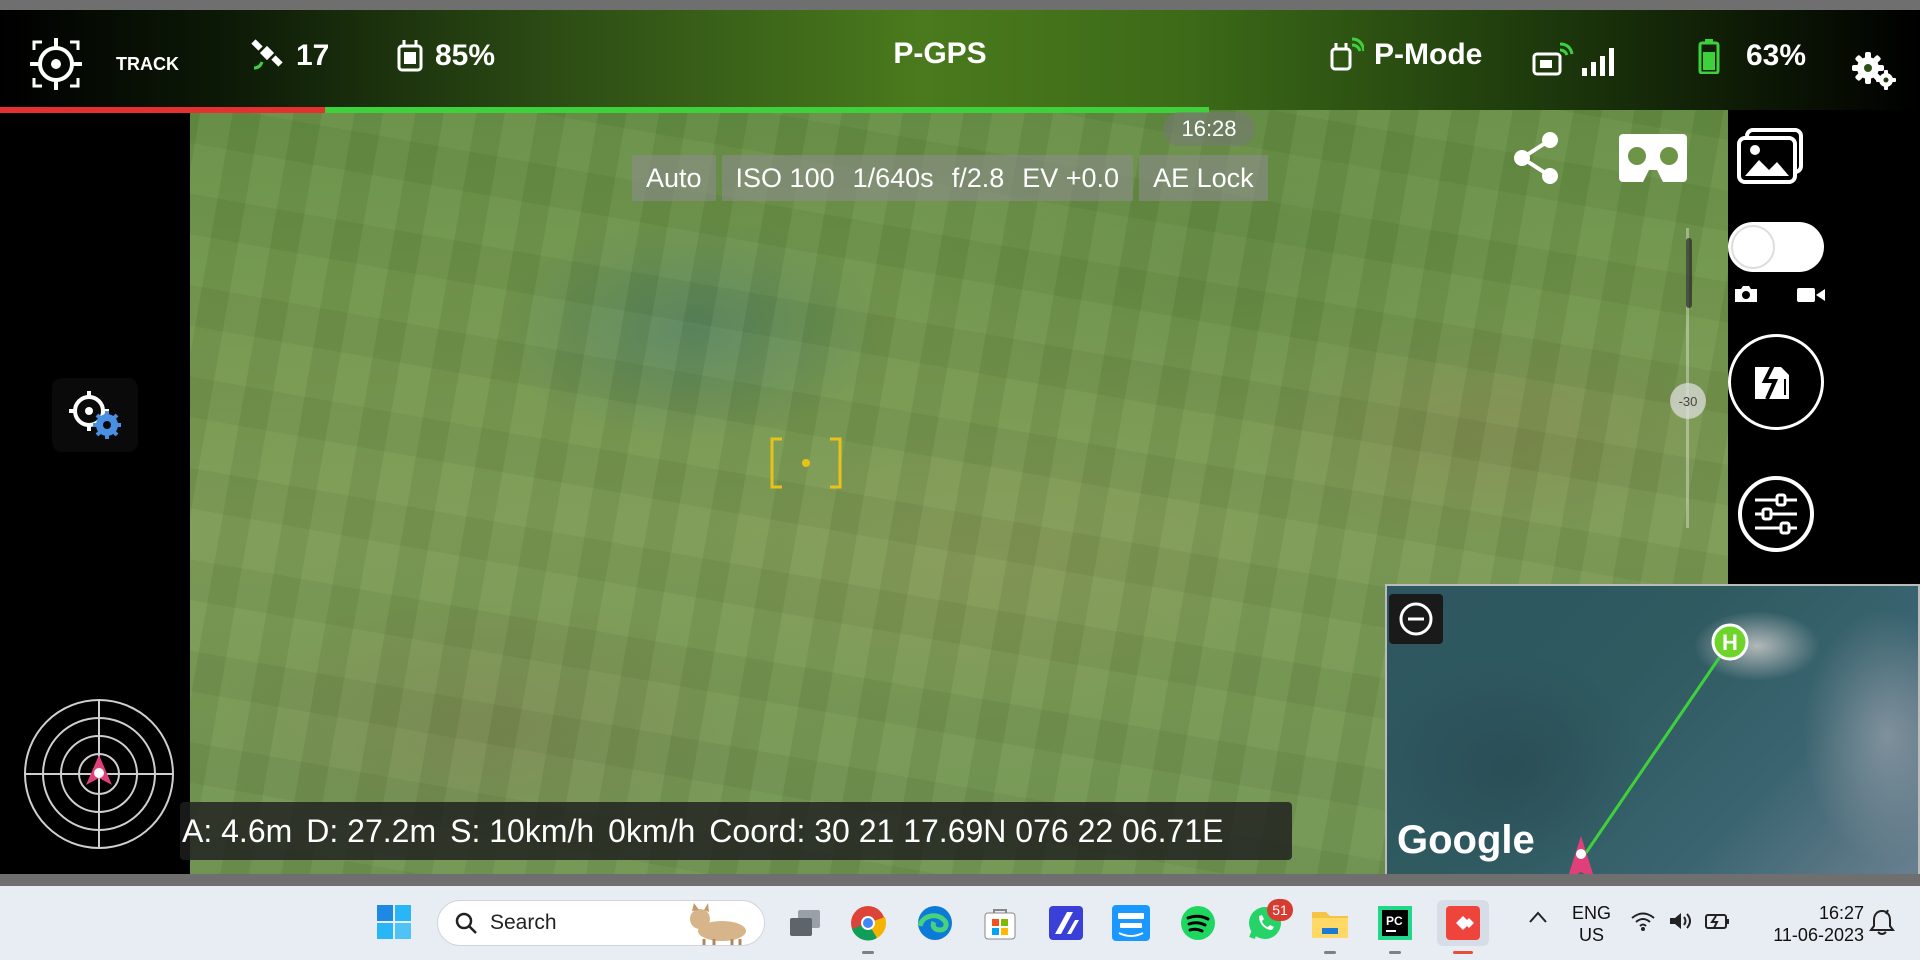 The height and width of the screenshot is (960, 1920). Describe the element at coordinates (674, 178) in the screenshot. I see `exposure-mode-box: Auto` at that location.